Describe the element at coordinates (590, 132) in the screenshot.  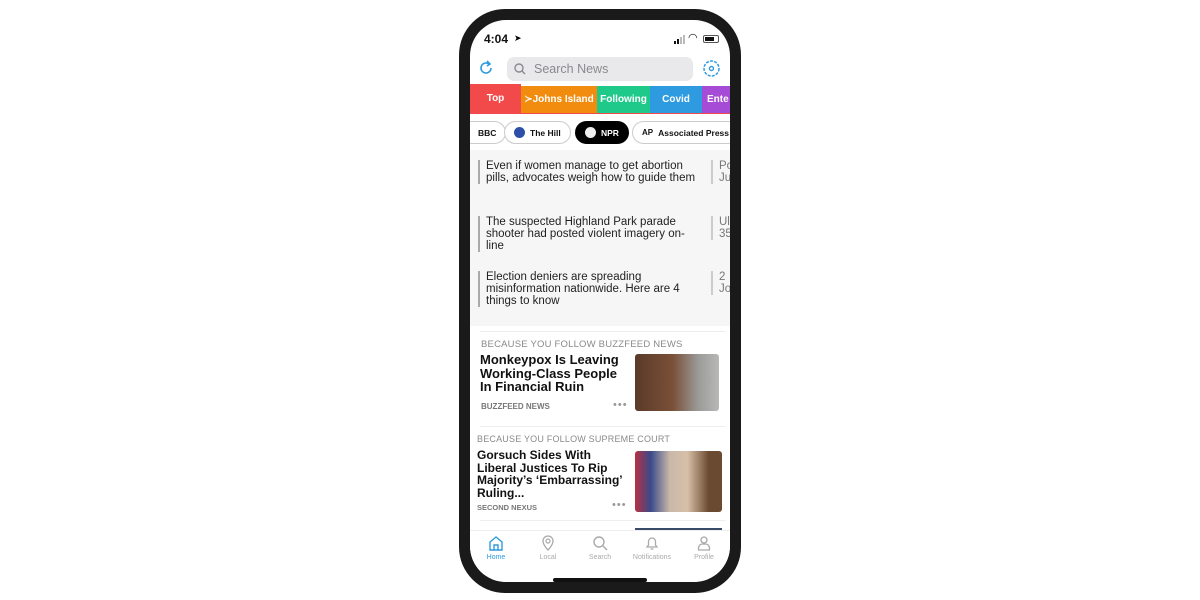
I see `npr-logo-icon` at that location.